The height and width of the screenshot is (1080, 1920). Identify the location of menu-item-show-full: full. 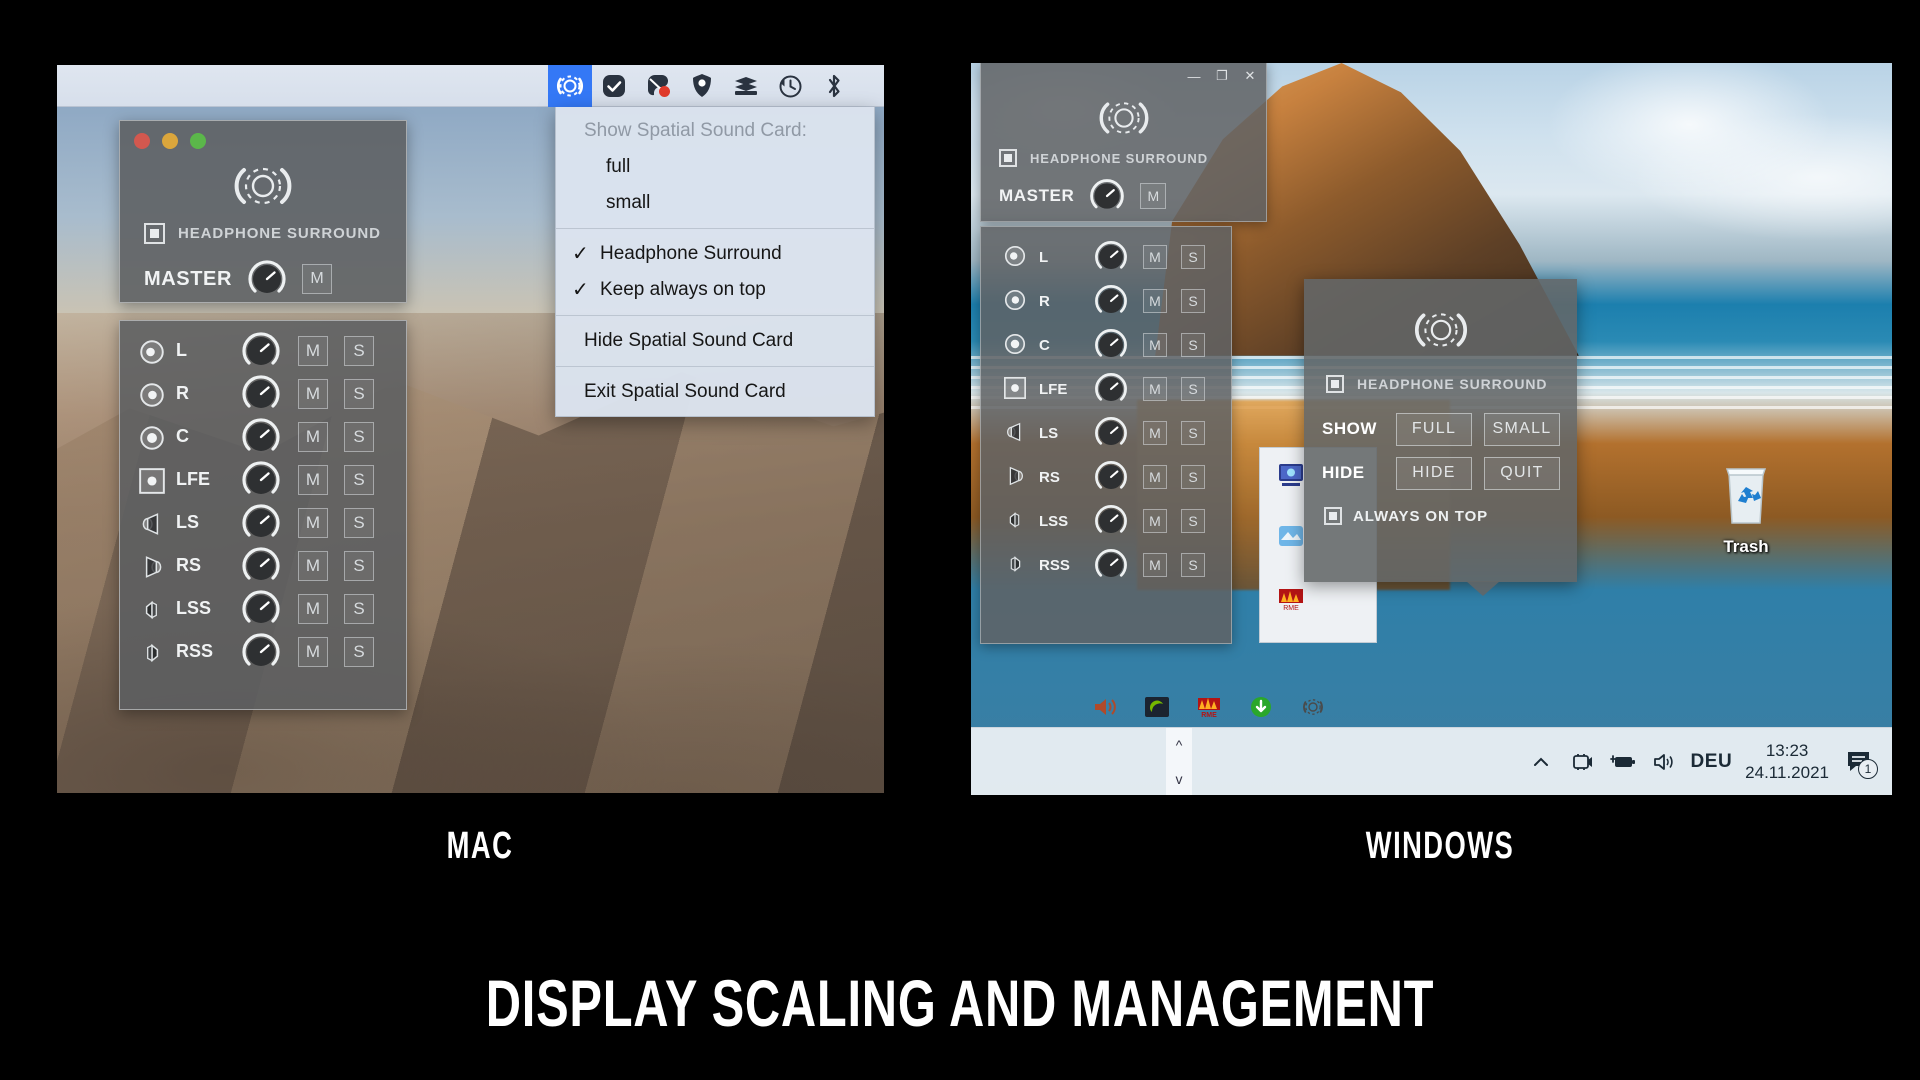
(715, 167).